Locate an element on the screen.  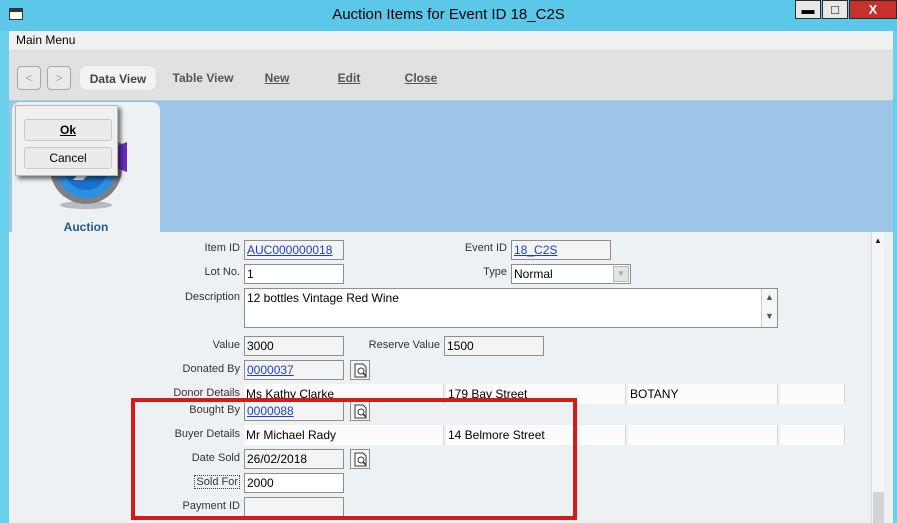
lot-no-label: Lot No. is located at coordinates (222, 272).